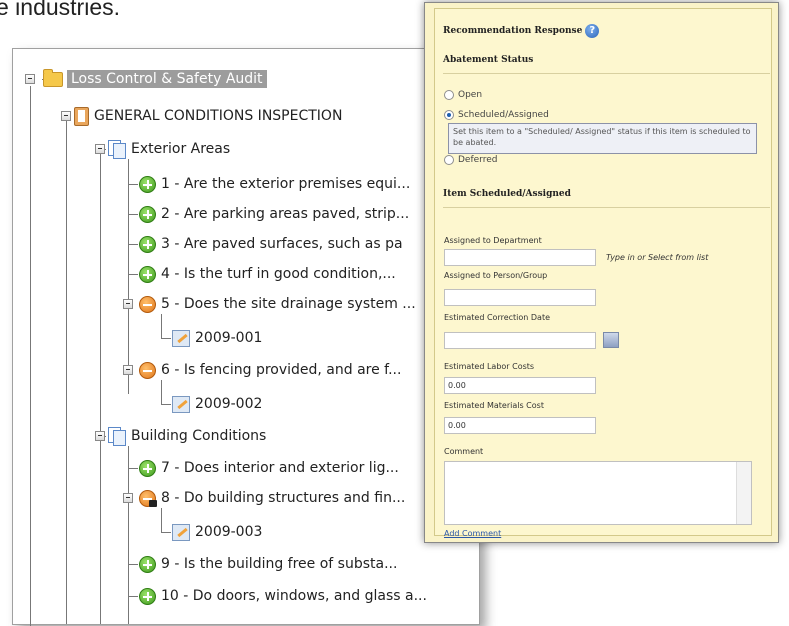 The image size is (789, 626). I want to click on comment-scrollbar, so click(743, 493).